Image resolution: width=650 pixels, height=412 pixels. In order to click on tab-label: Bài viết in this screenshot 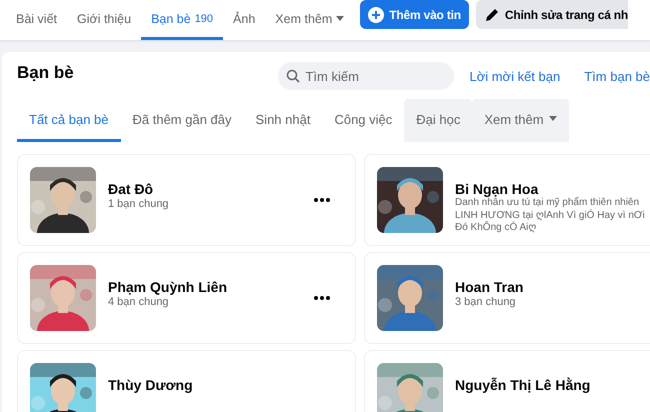, I will do `click(36, 19)`.